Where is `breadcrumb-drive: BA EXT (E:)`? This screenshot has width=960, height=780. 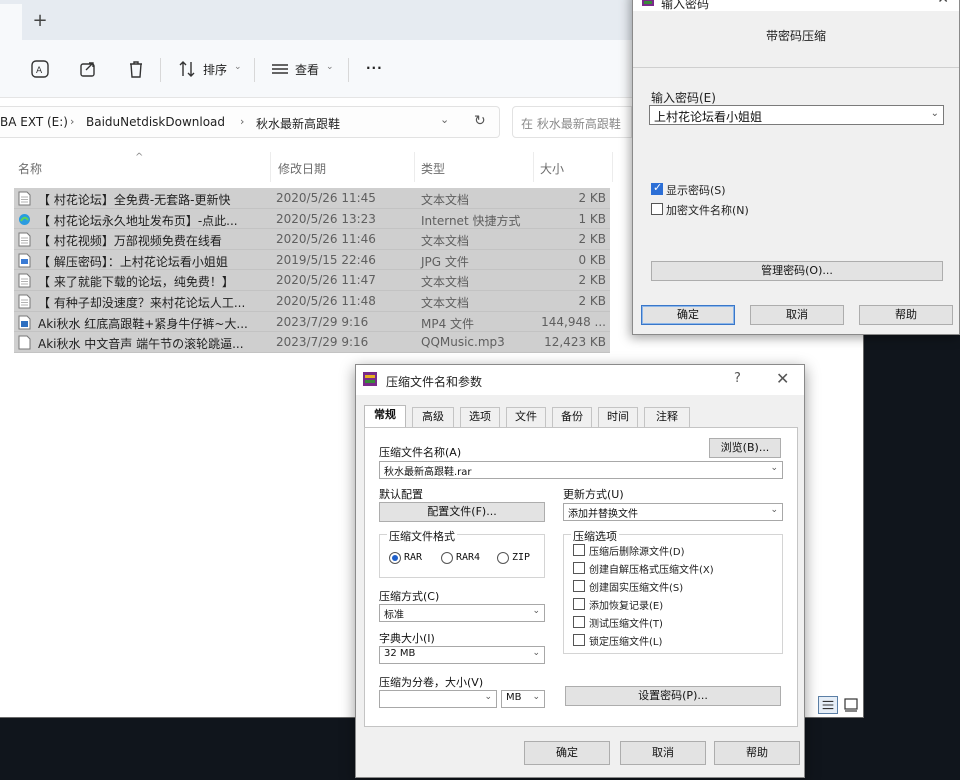 breadcrumb-drive: BA EXT (E:) is located at coordinates (34, 122).